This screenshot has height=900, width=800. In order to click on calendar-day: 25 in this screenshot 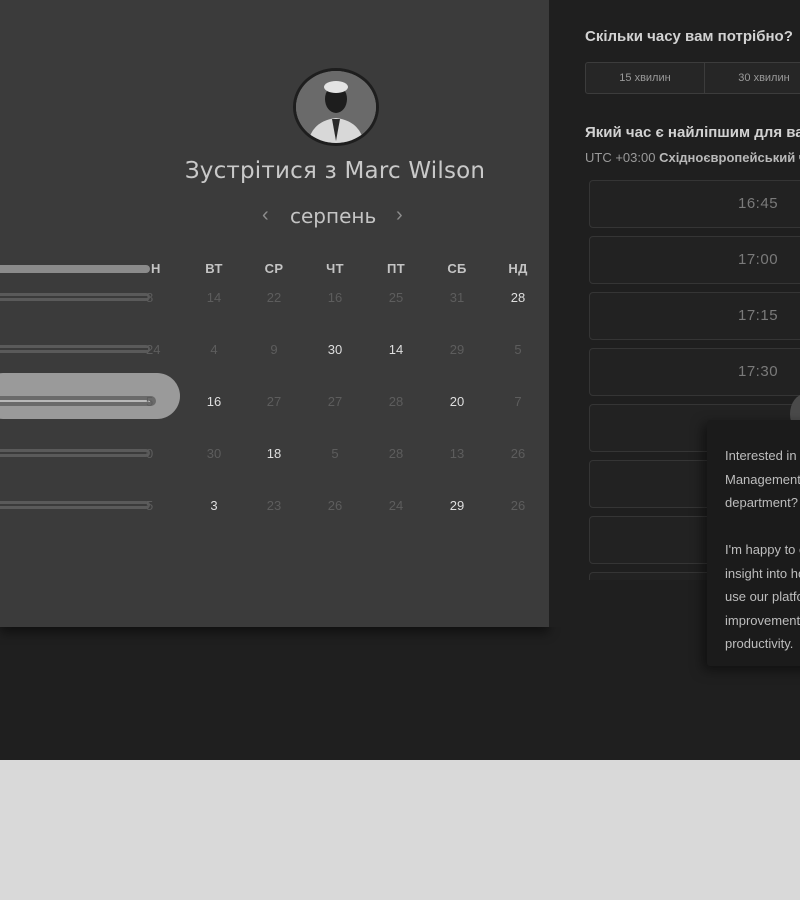, I will do `click(396, 297)`.